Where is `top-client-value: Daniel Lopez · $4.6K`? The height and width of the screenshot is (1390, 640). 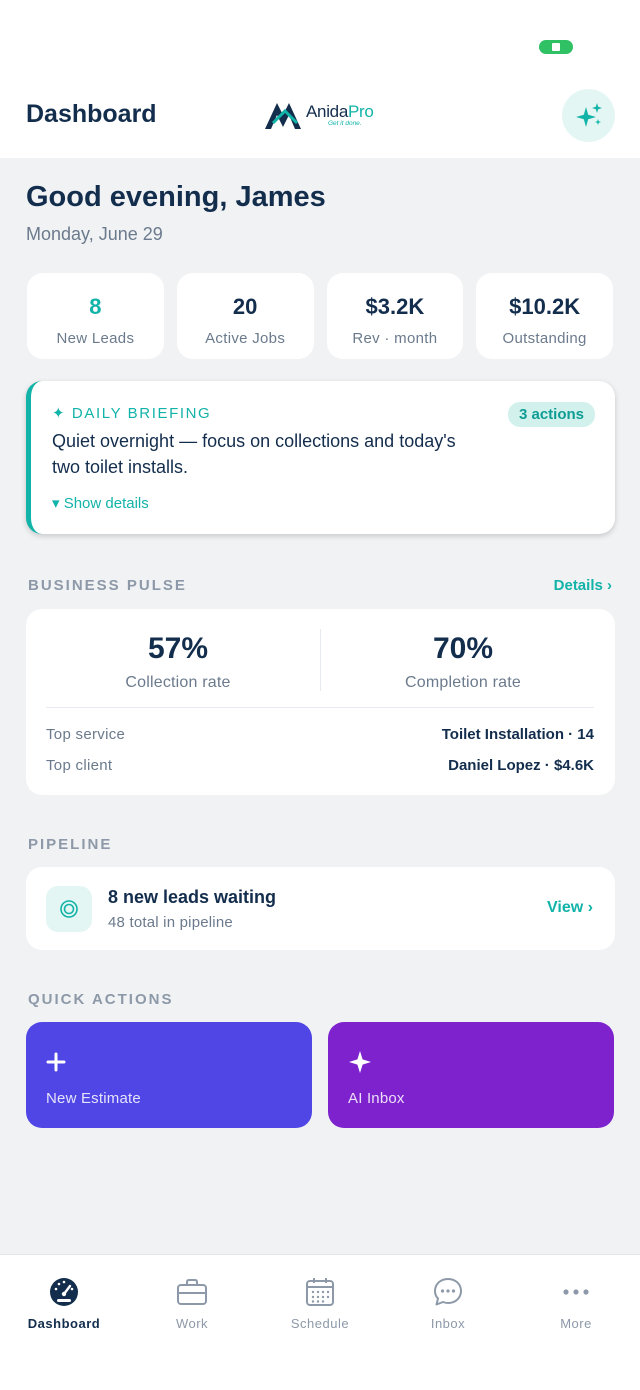 top-client-value: Daniel Lopez · $4.6K is located at coordinates (521, 765).